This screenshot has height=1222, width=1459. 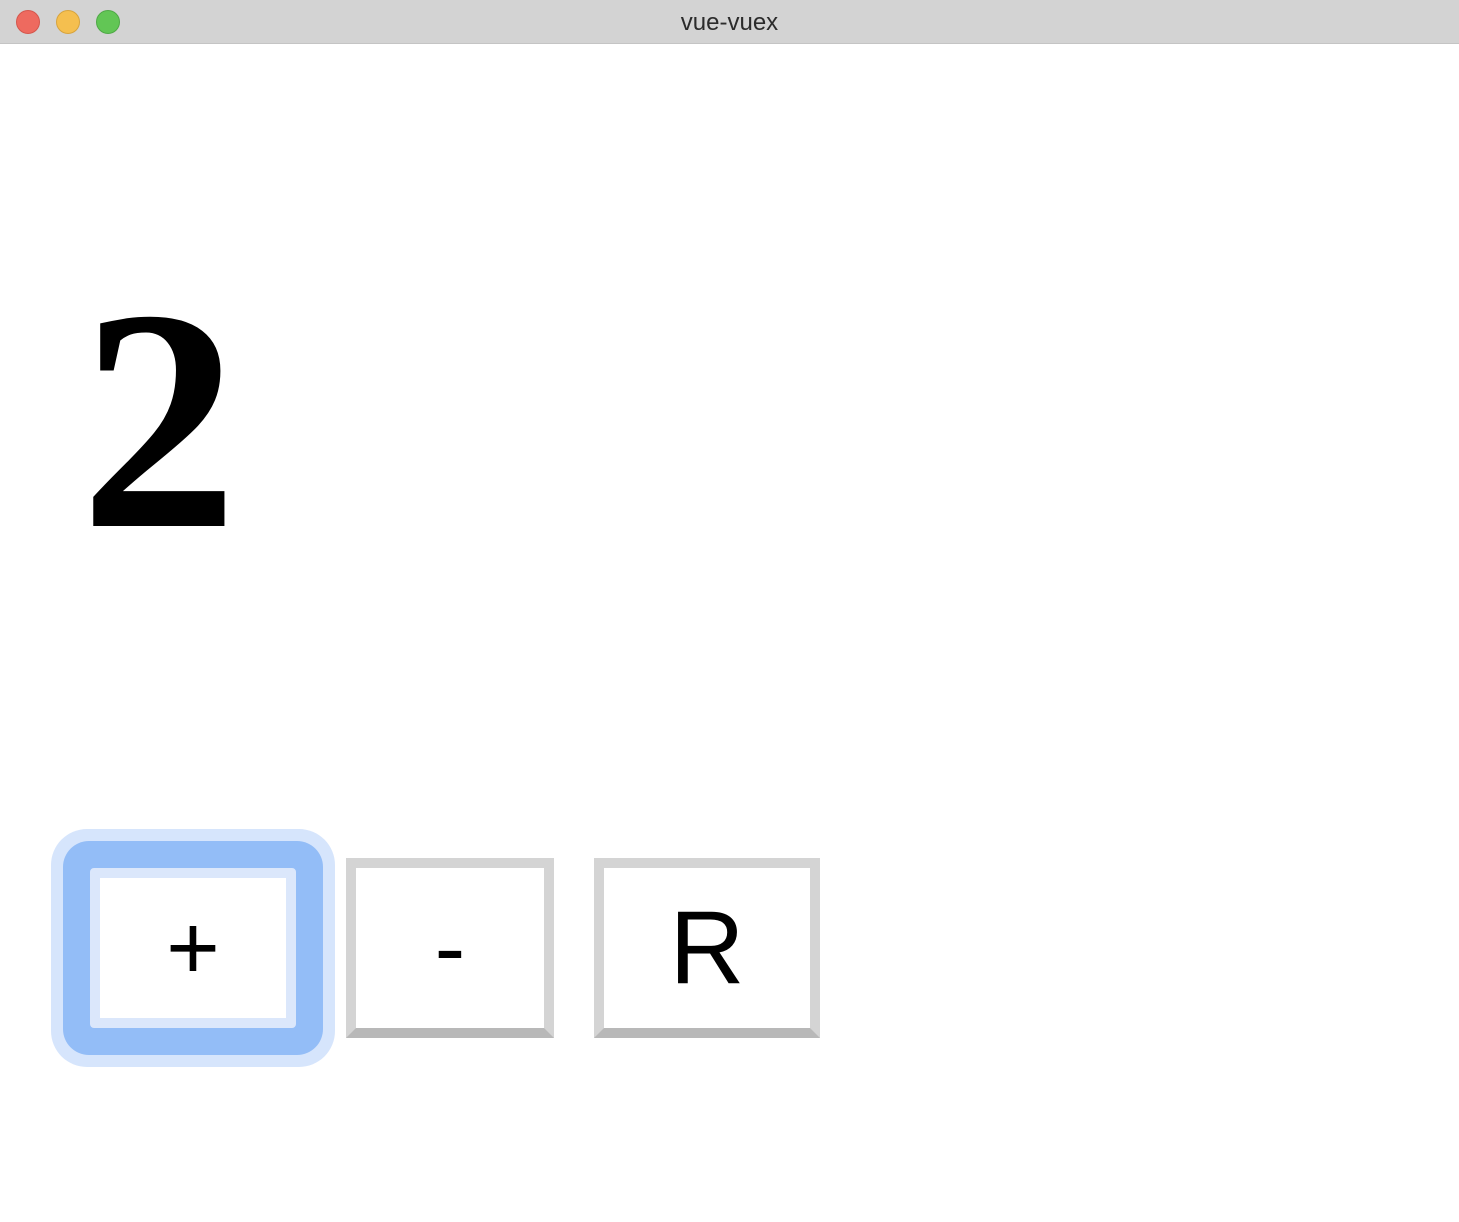 What do you see at coordinates (159, 420) in the screenshot?
I see `counter-value: 2` at bounding box center [159, 420].